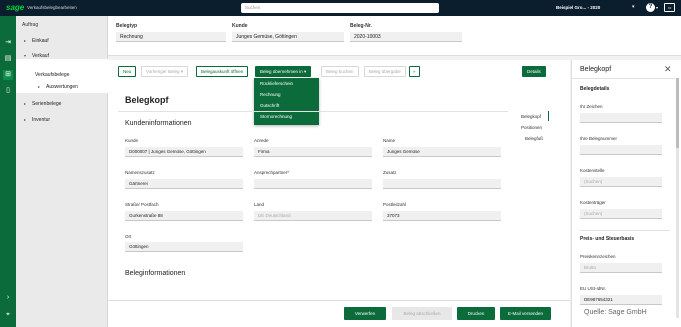 This screenshot has height=327, width=681. I want to click on belegnr-field: 2020-10003, so click(406, 37).